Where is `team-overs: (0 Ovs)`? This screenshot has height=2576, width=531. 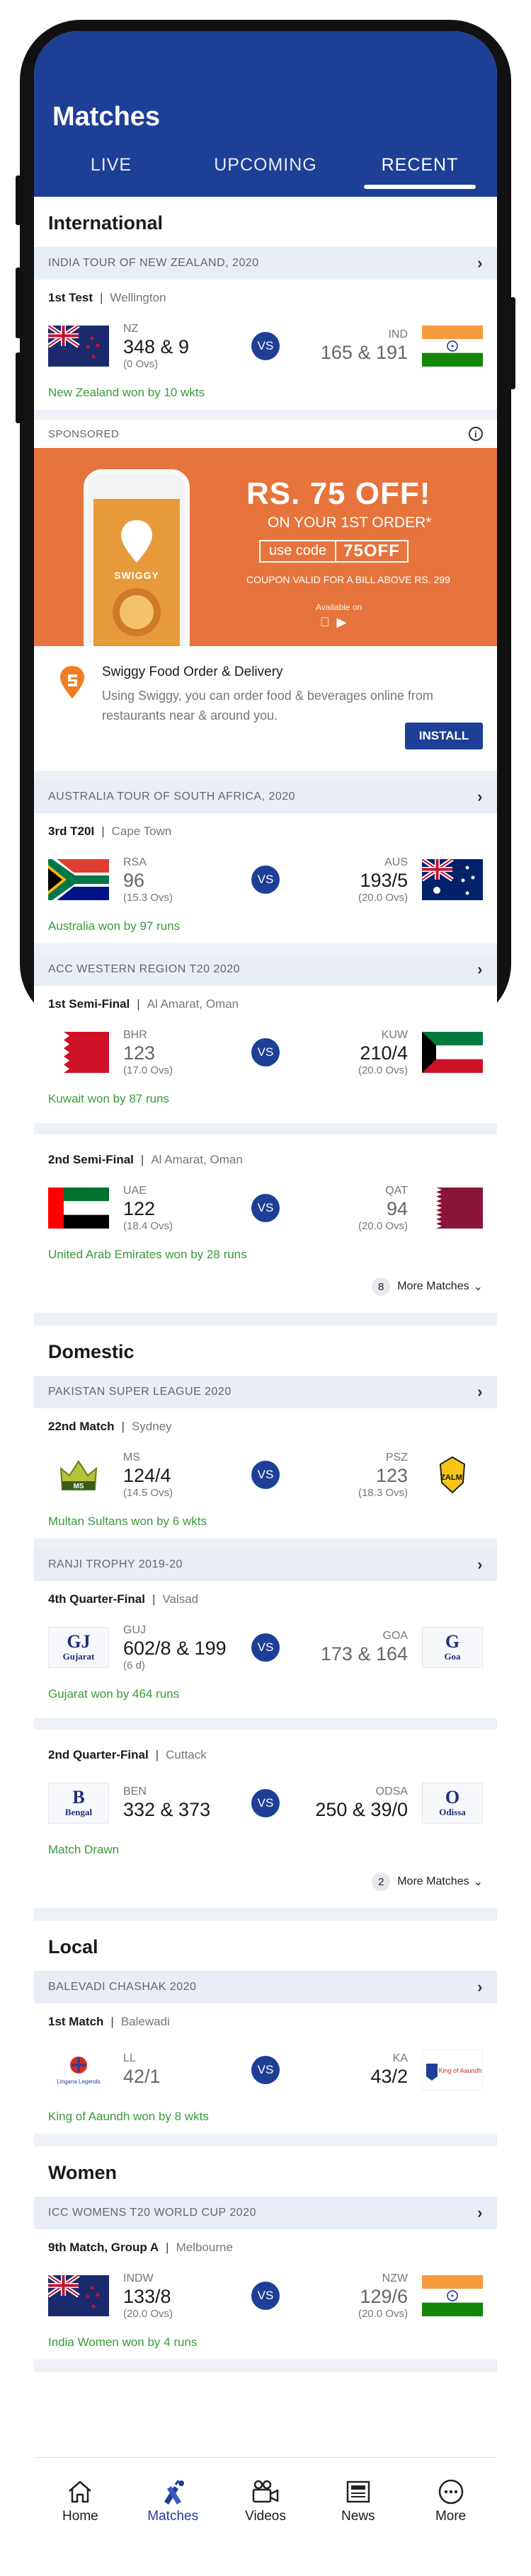 team-overs: (0 Ovs) is located at coordinates (141, 364).